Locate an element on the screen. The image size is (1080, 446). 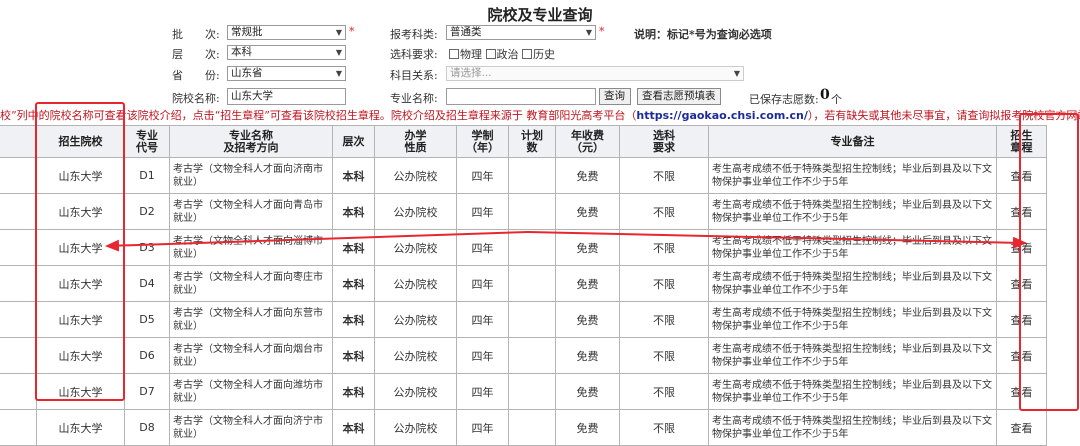
major-name-input is located at coordinates (521, 96).